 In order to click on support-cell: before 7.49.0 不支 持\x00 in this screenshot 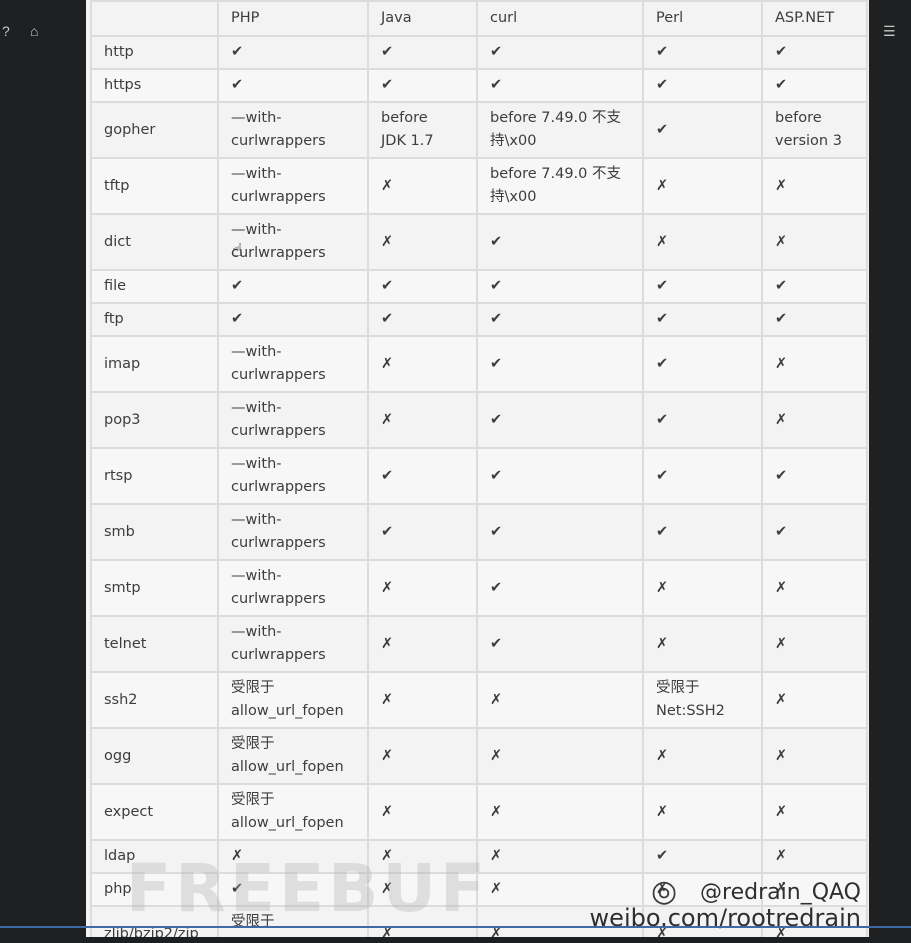, I will do `click(560, 186)`.